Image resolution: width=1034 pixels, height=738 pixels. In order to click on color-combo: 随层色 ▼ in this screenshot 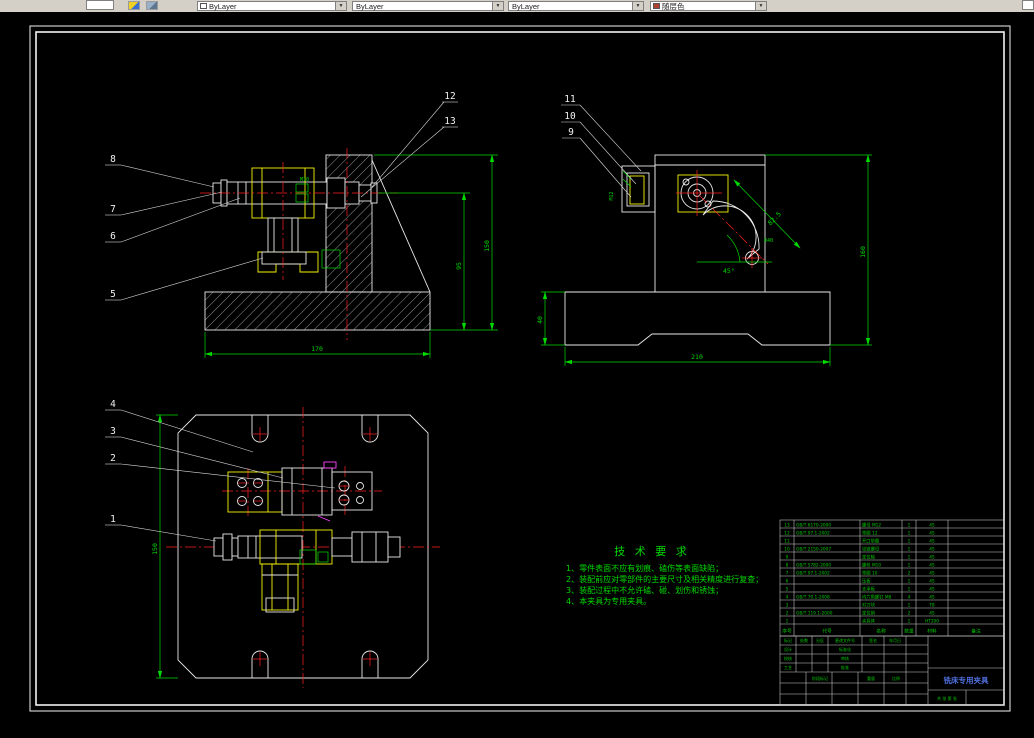, I will do `click(708, 6)`.